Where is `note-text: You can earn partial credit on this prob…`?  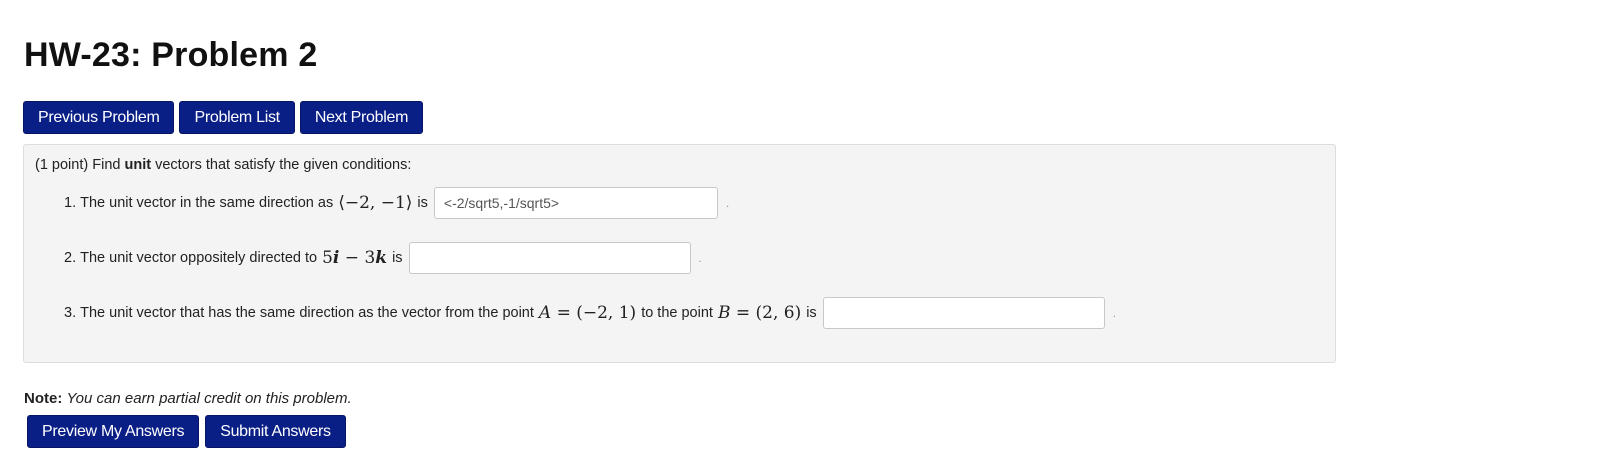 note-text: You can earn partial credit on this prob… is located at coordinates (209, 398).